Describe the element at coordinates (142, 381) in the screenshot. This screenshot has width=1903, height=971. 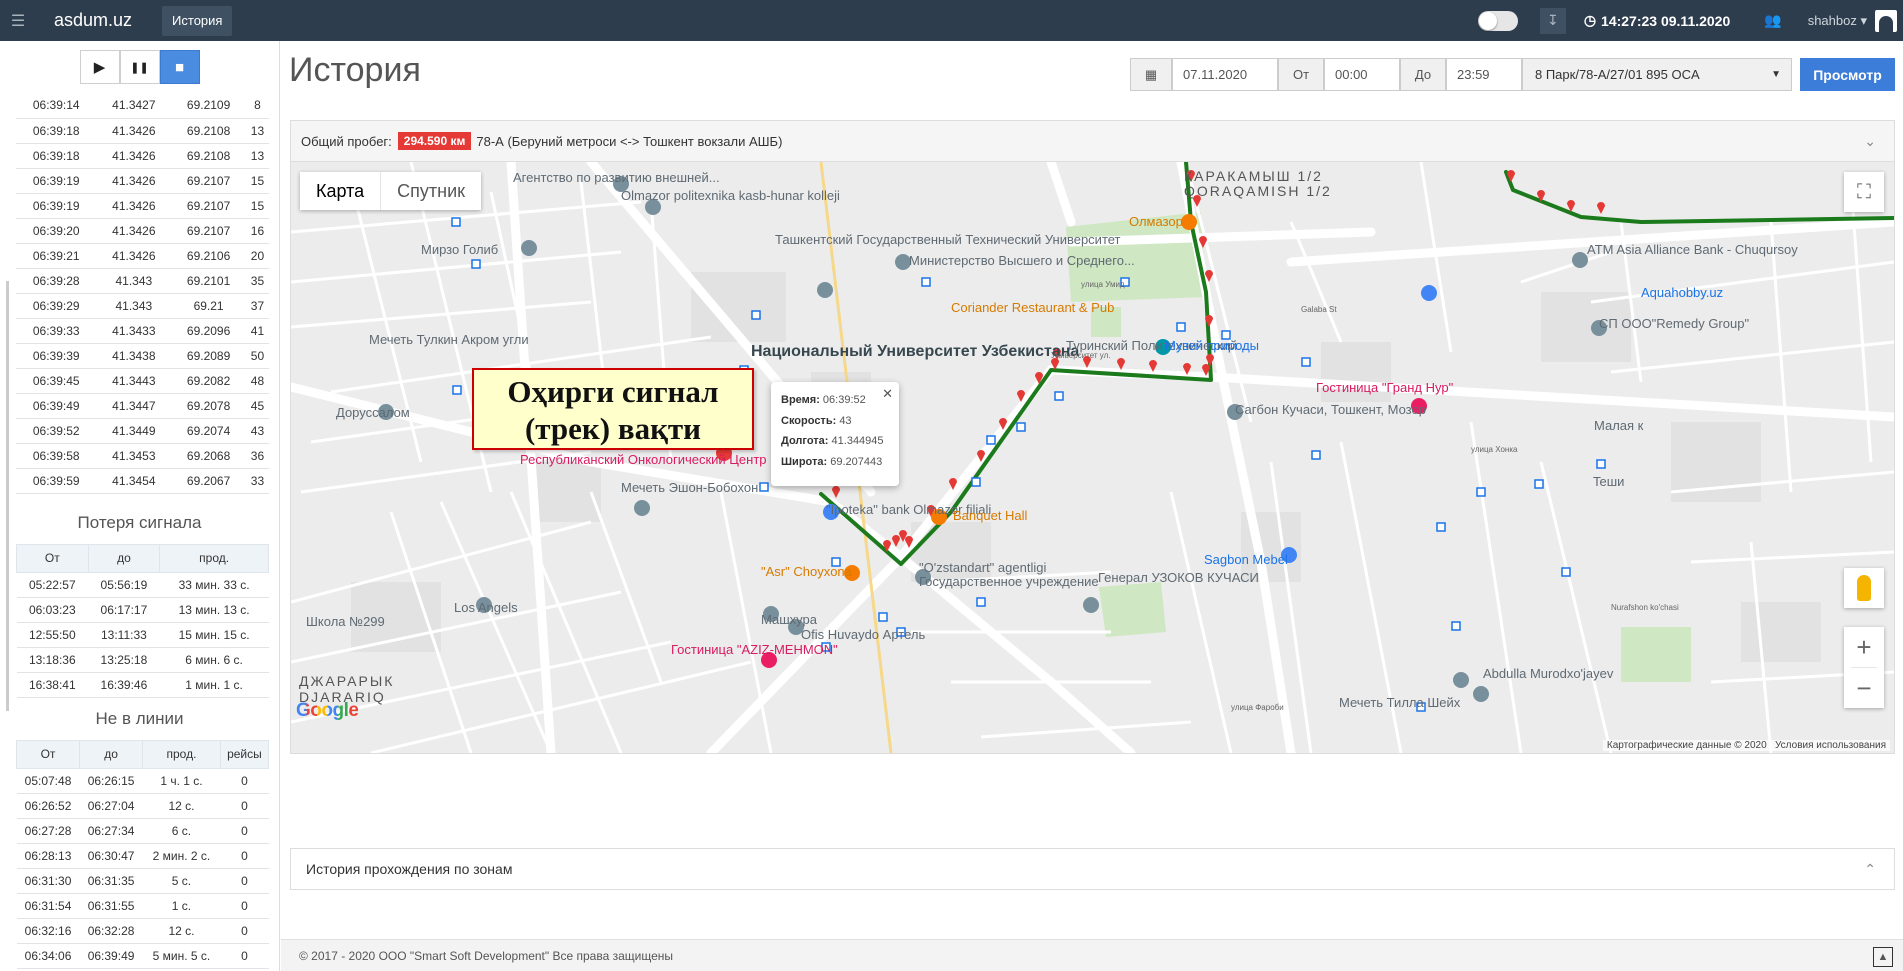
I see `track-row: 06:39:45 41.3443 69.2082 48` at that location.